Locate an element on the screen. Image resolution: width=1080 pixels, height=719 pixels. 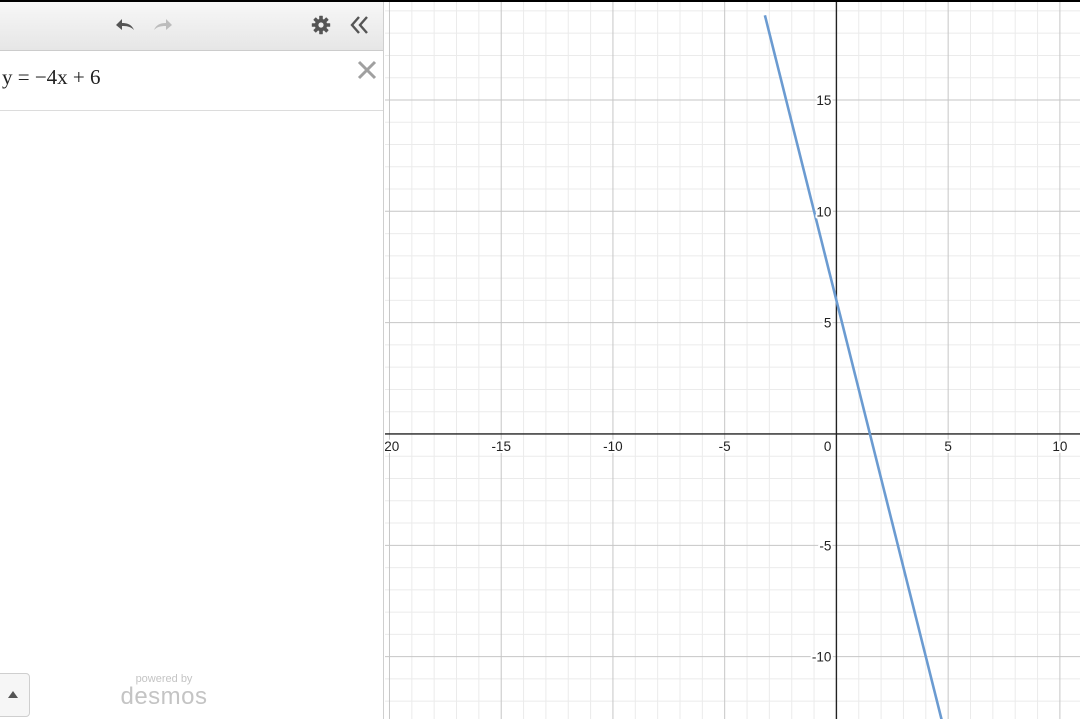
y-tick-label: -10 is located at coordinates (822, 657).